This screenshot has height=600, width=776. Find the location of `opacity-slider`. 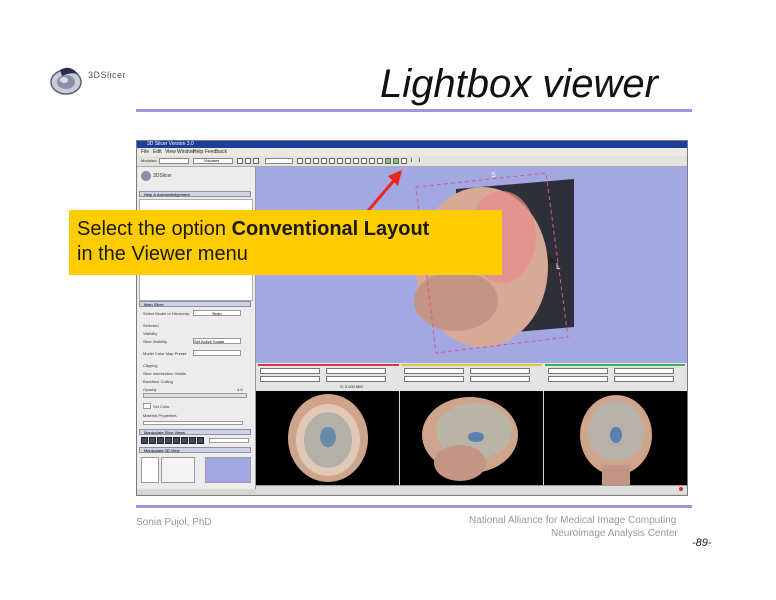

opacity-slider is located at coordinates (195, 395).